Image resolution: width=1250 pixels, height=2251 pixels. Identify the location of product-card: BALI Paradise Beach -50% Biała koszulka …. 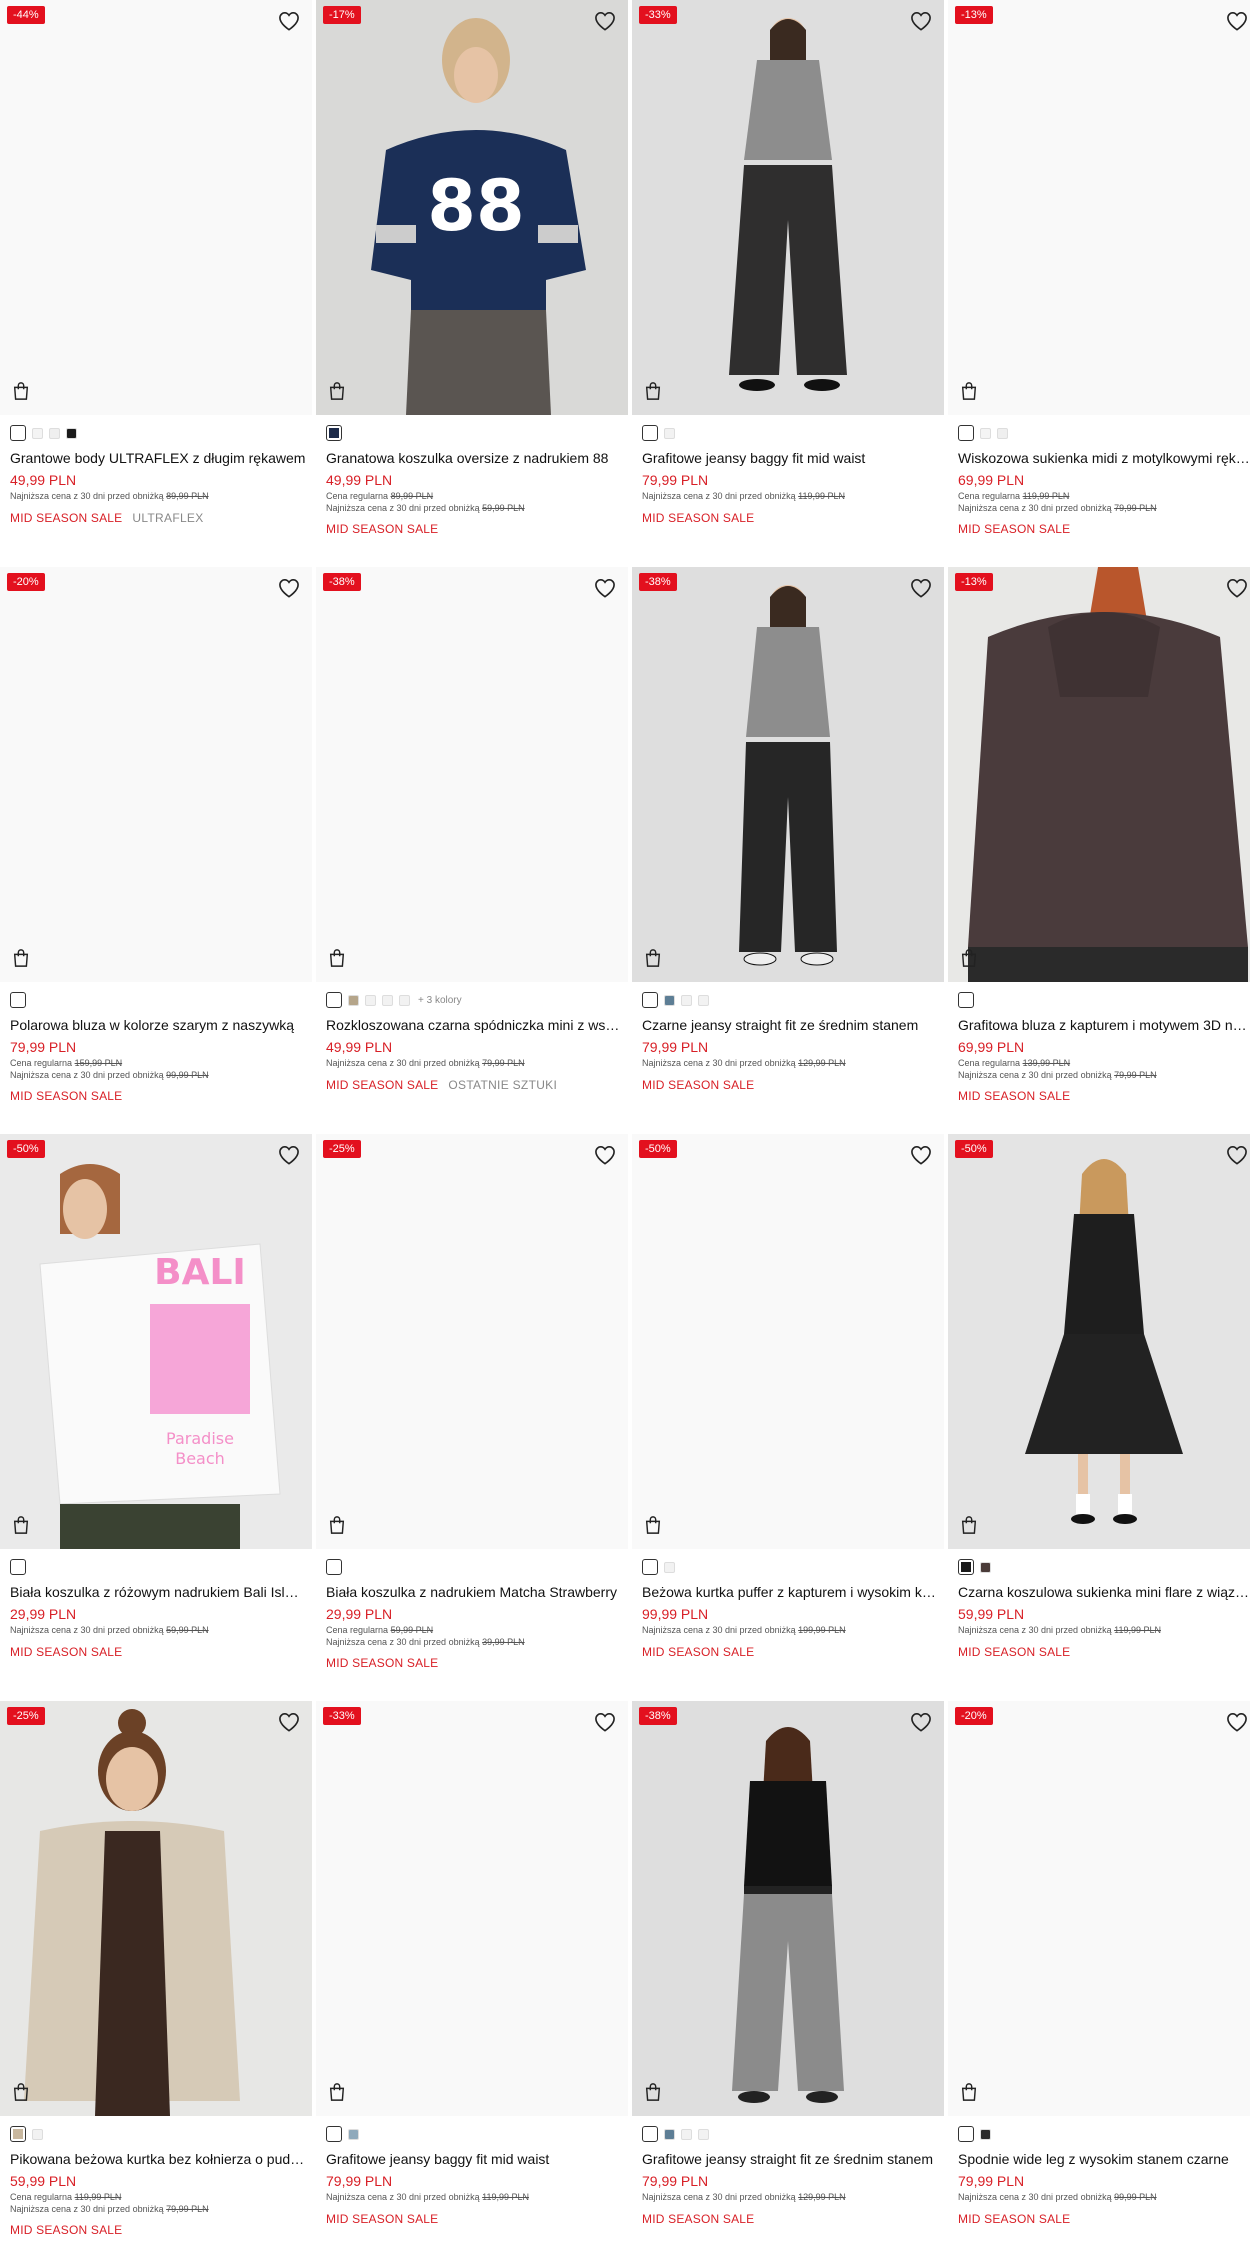
(156, 1417).